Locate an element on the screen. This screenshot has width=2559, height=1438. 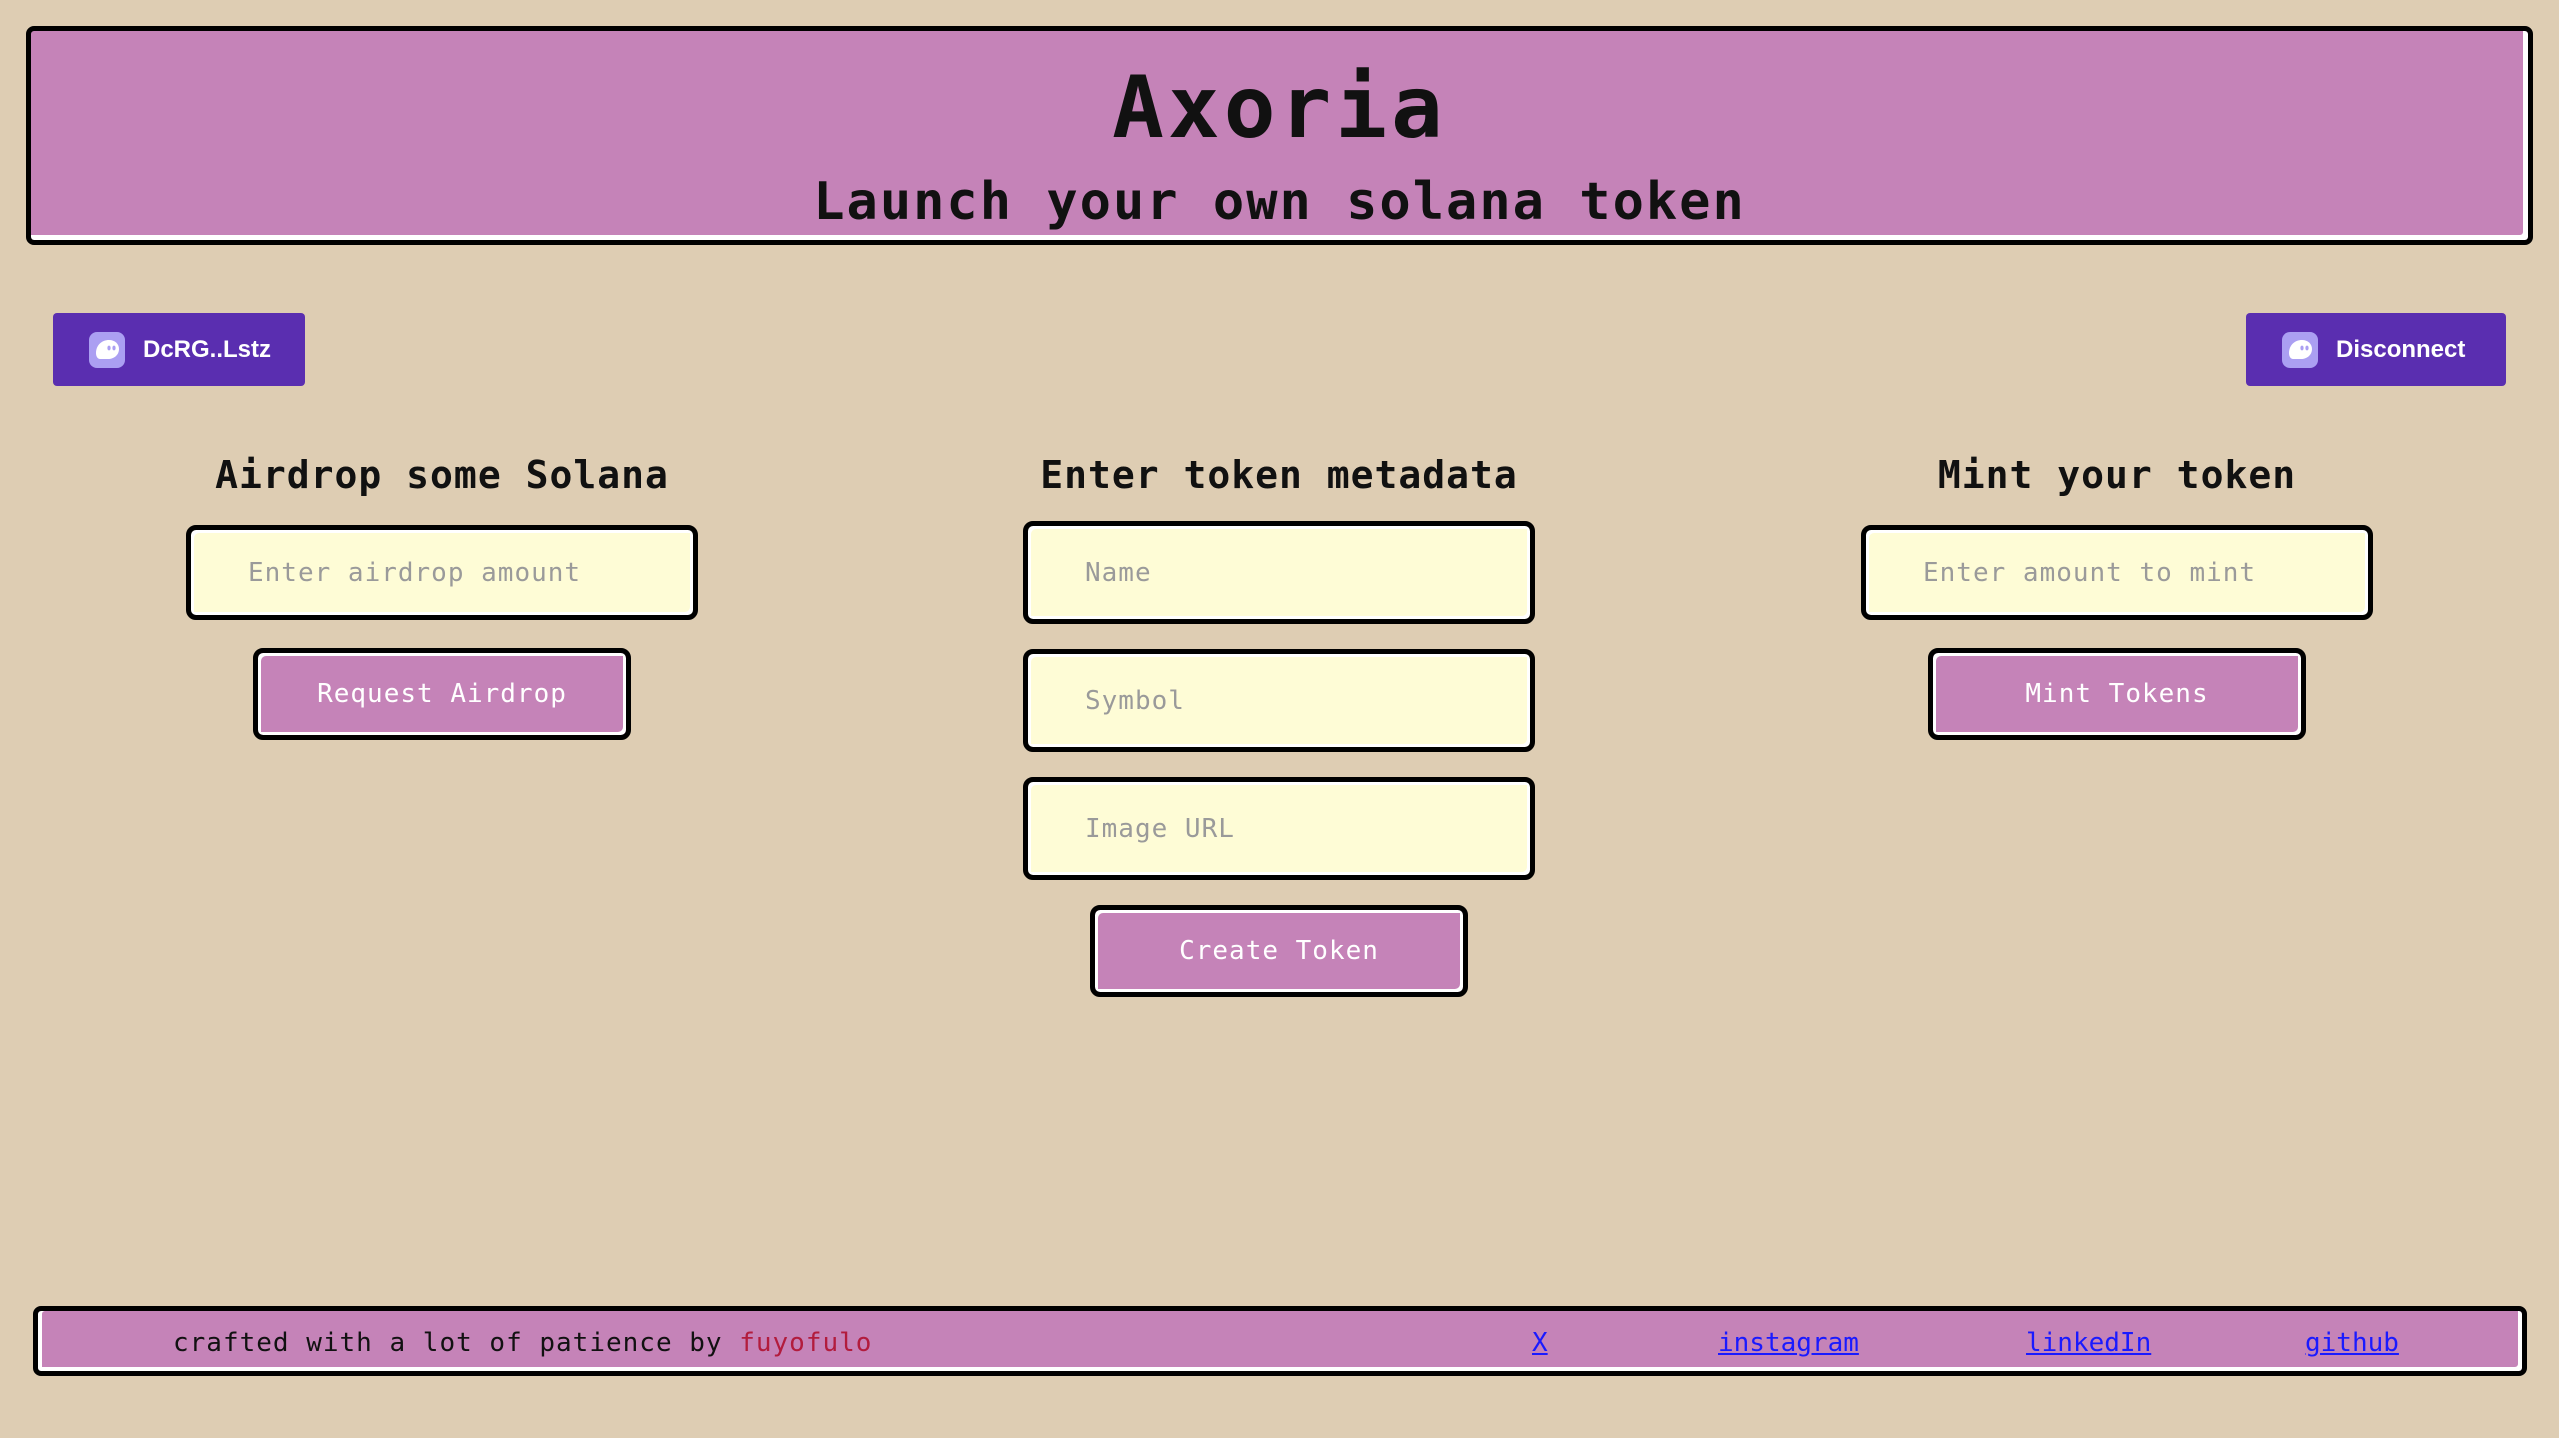
create-token-button: Create Token is located at coordinates (1279, 951).